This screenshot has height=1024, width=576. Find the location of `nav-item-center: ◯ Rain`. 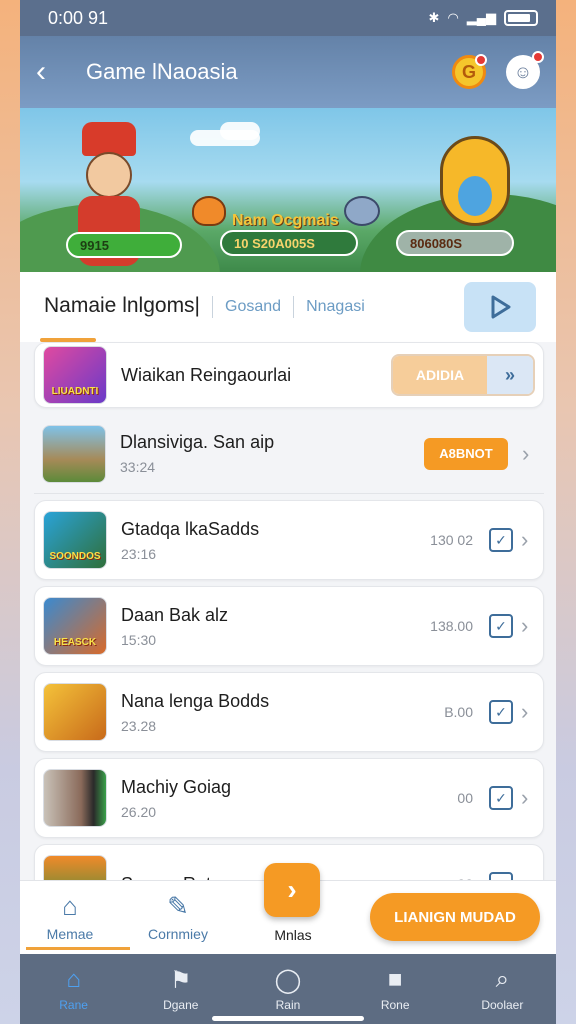

nav-item-center: ◯ Rain is located at coordinates (288, 989).